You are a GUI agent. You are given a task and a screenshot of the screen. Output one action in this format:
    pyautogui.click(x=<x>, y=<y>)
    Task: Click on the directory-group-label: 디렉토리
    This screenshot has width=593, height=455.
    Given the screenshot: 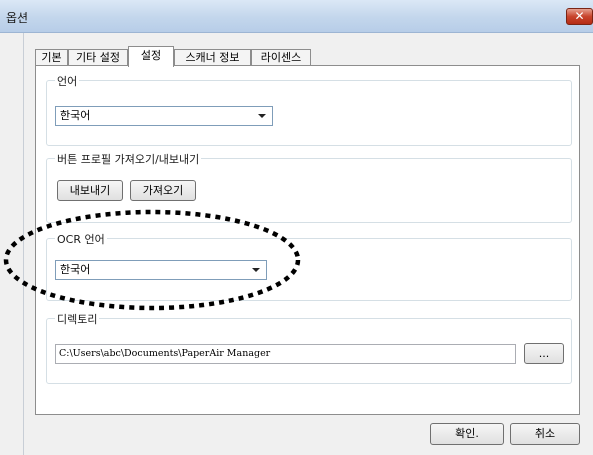 What is the action you would take?
    pyautogui.click(x=77, y=319)
    